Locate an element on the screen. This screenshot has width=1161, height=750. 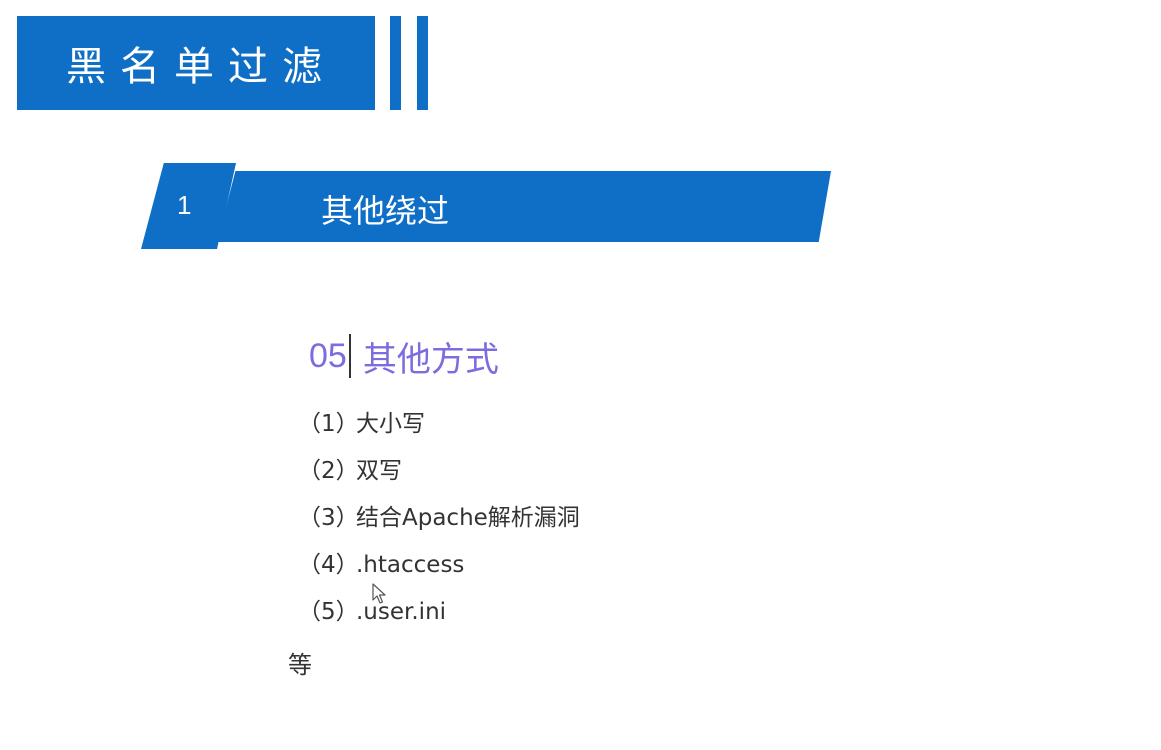
list-item: （4）.htaccess is located at coordinates (439, 569).